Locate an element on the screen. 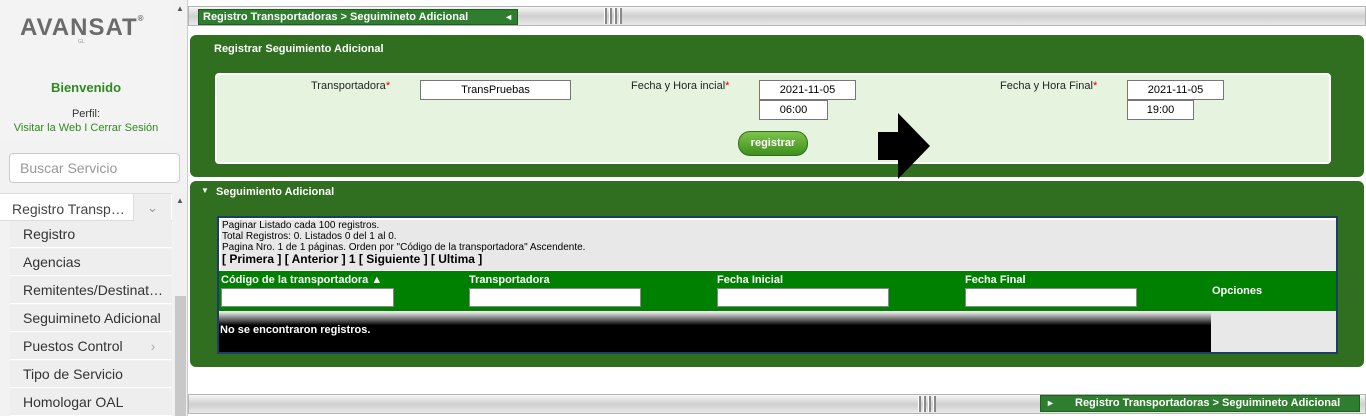 This screenshot has width=1366, height=416. fecha-final-date-field: 2021-11-05 is located at coordinates (1175, 90).